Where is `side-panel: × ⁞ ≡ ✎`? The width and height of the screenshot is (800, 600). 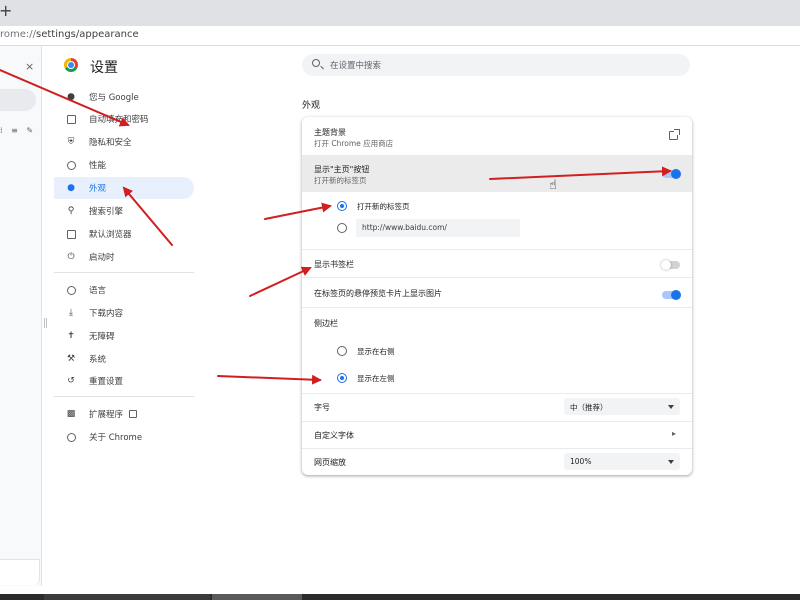
side-panel: × ⁞ ≡ ✎ is located at coordinates (21, 316).